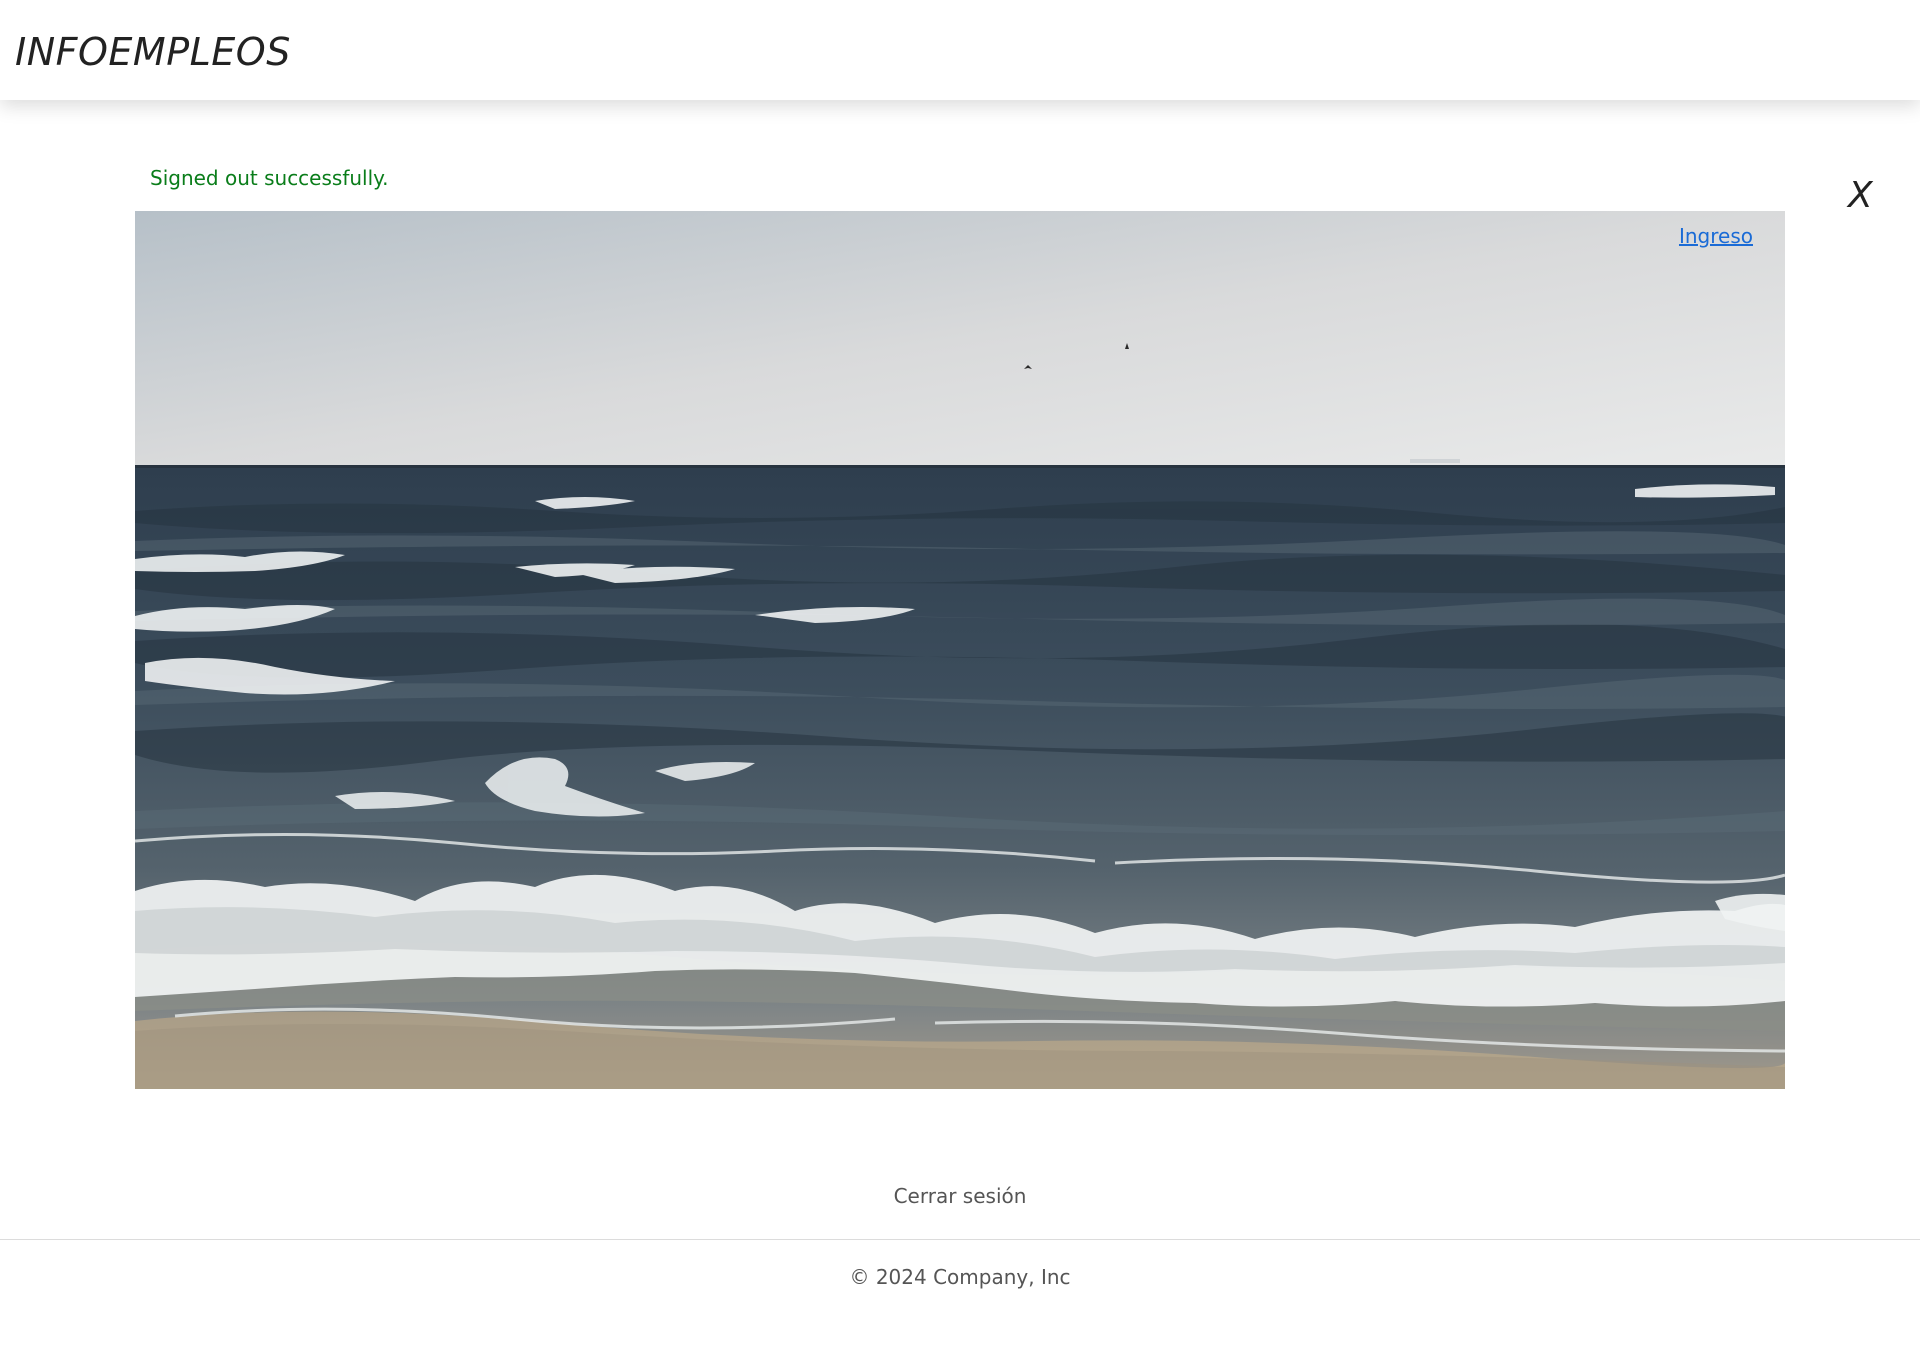 The width and height of the screenshot is (1920, 1361). Describe the element at coordinates (153, 52) in the screenshot. I see `brand-logo-link: INFOEMPLEOS` at that location.